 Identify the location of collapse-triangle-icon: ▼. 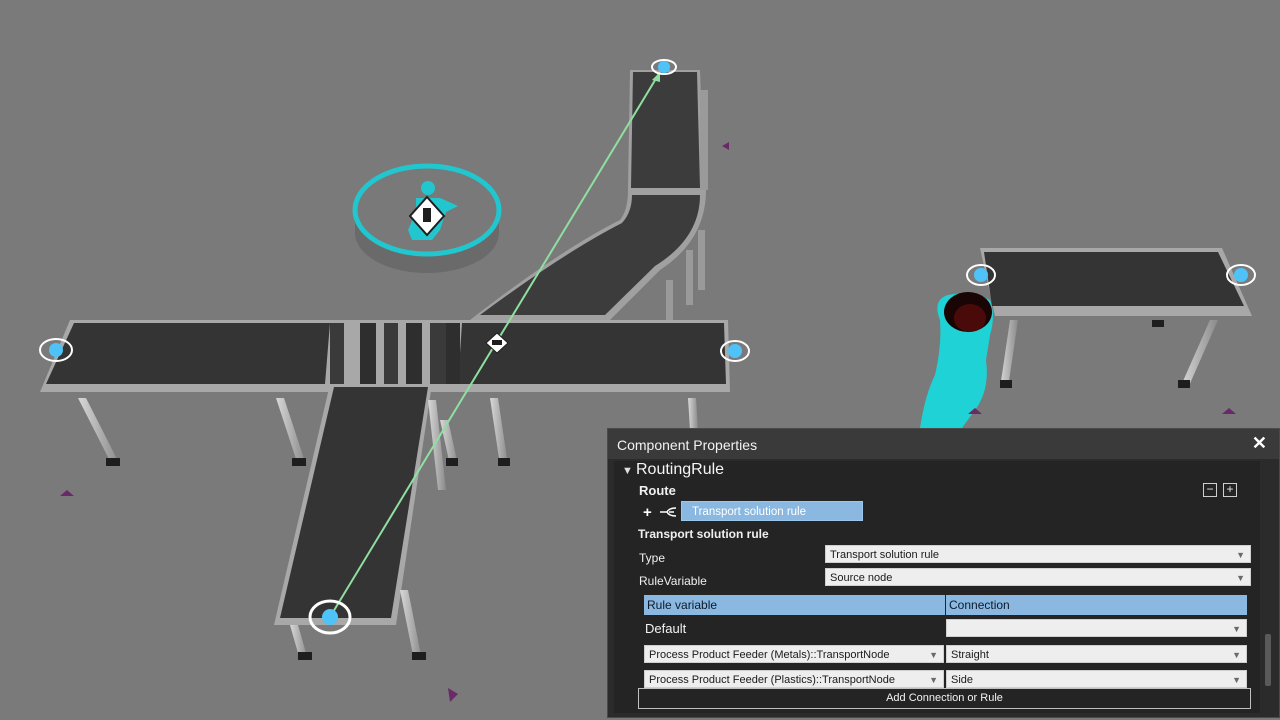
(627, 471).